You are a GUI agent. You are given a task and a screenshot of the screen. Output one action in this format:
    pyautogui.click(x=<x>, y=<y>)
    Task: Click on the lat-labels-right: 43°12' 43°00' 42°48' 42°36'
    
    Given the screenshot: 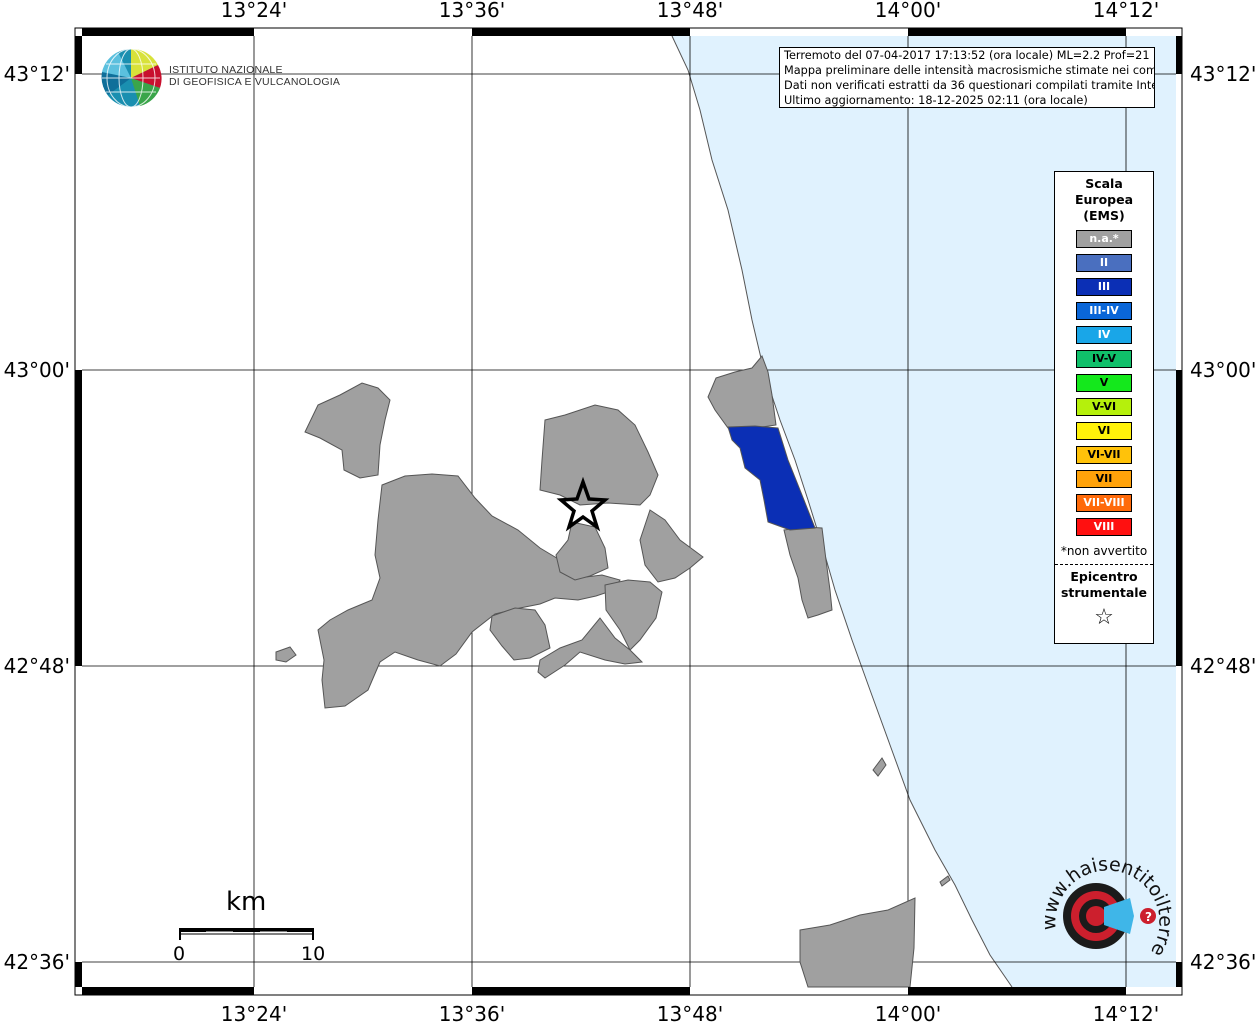 What is the action you would take?
    pyautogui.click(x=1223, y=518)
    